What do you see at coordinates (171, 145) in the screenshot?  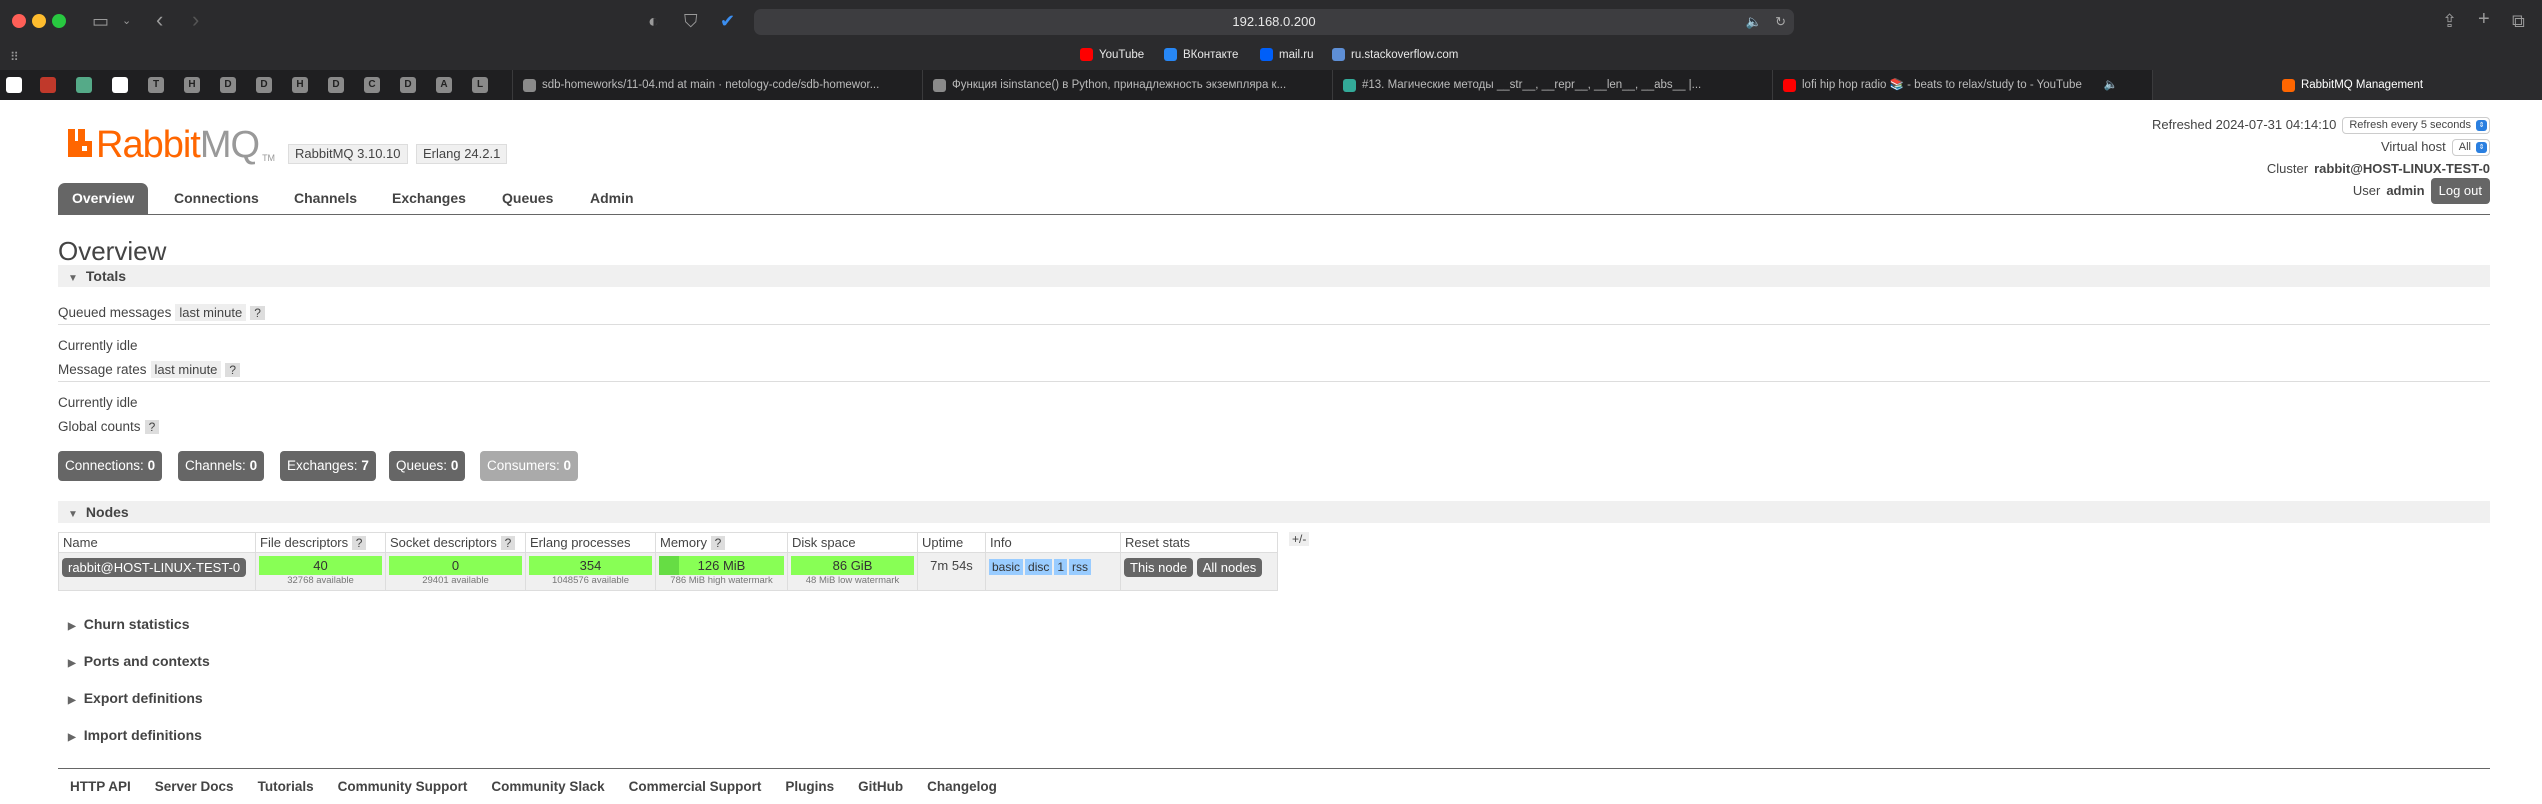 I see `rabbitmq-logo: RabbitMQ TM` at bounding box center [171, 145].